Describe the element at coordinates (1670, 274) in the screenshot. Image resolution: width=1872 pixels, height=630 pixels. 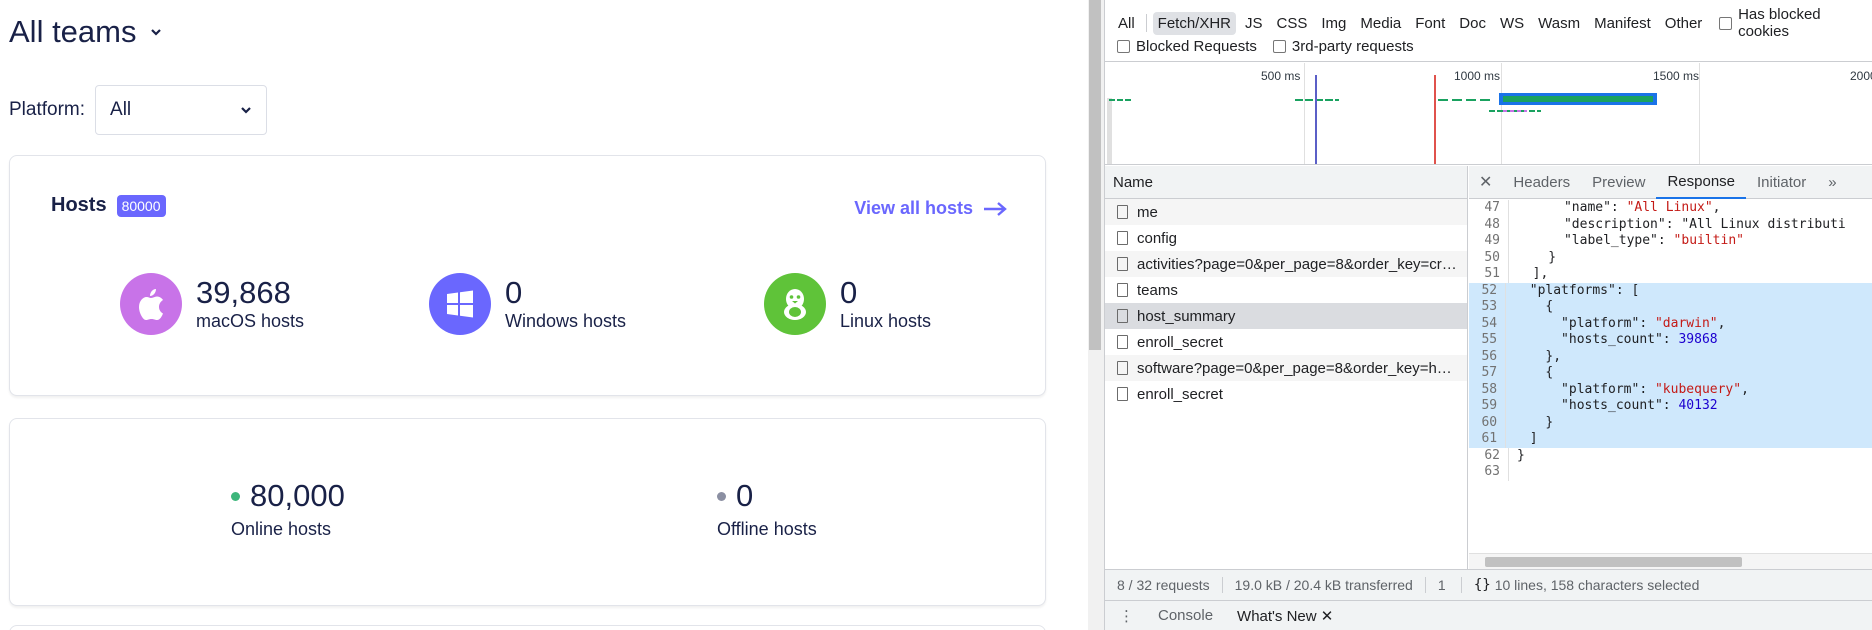
I see `code-line: 51 ],` at that location.